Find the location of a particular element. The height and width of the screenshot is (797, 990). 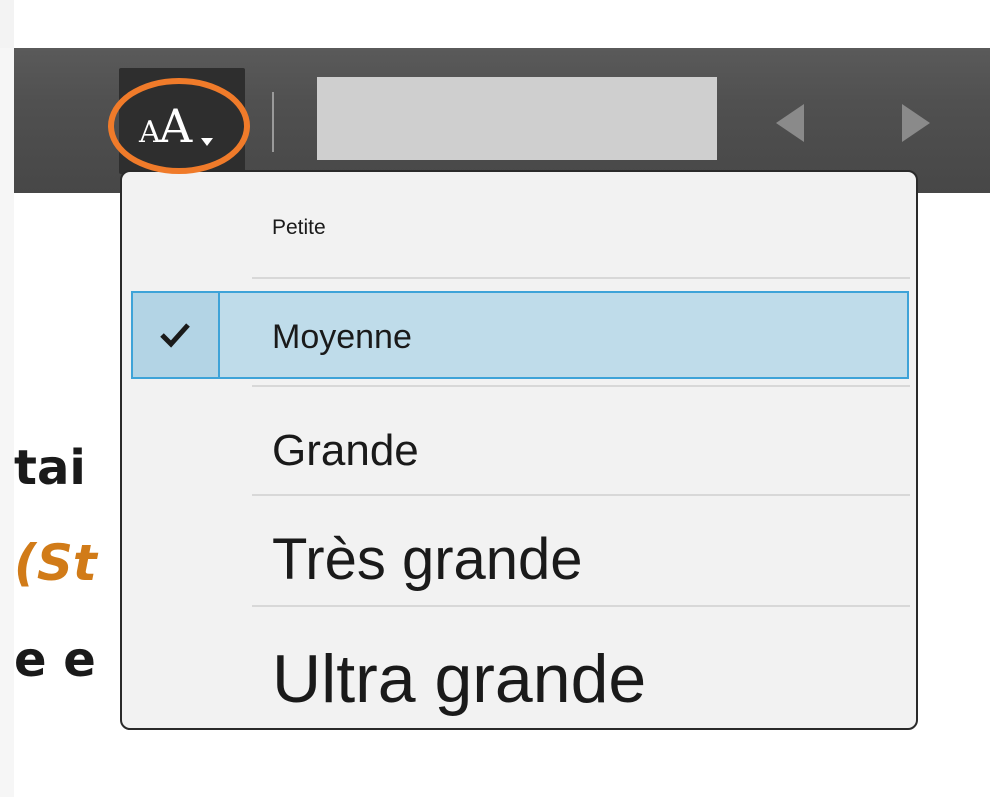

menu-item-grande: Grande is located at coordinates (519, 447).